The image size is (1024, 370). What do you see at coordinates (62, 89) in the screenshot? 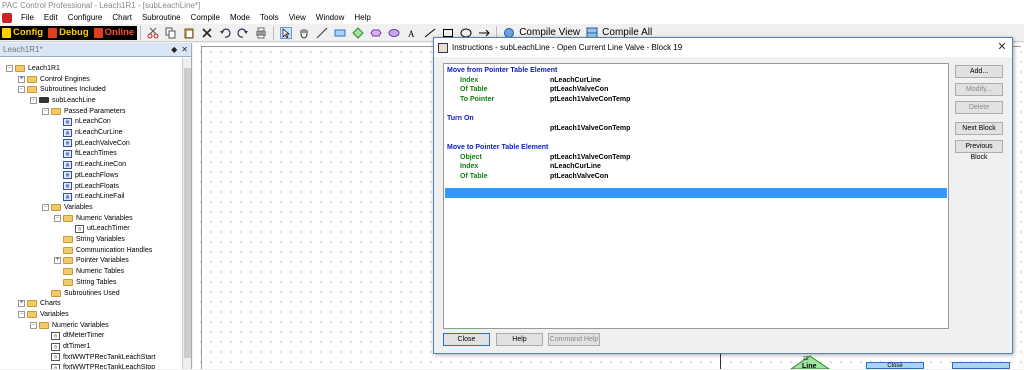
I see `tree-item: - Subroutines Included` at bounding box center [62, 89].